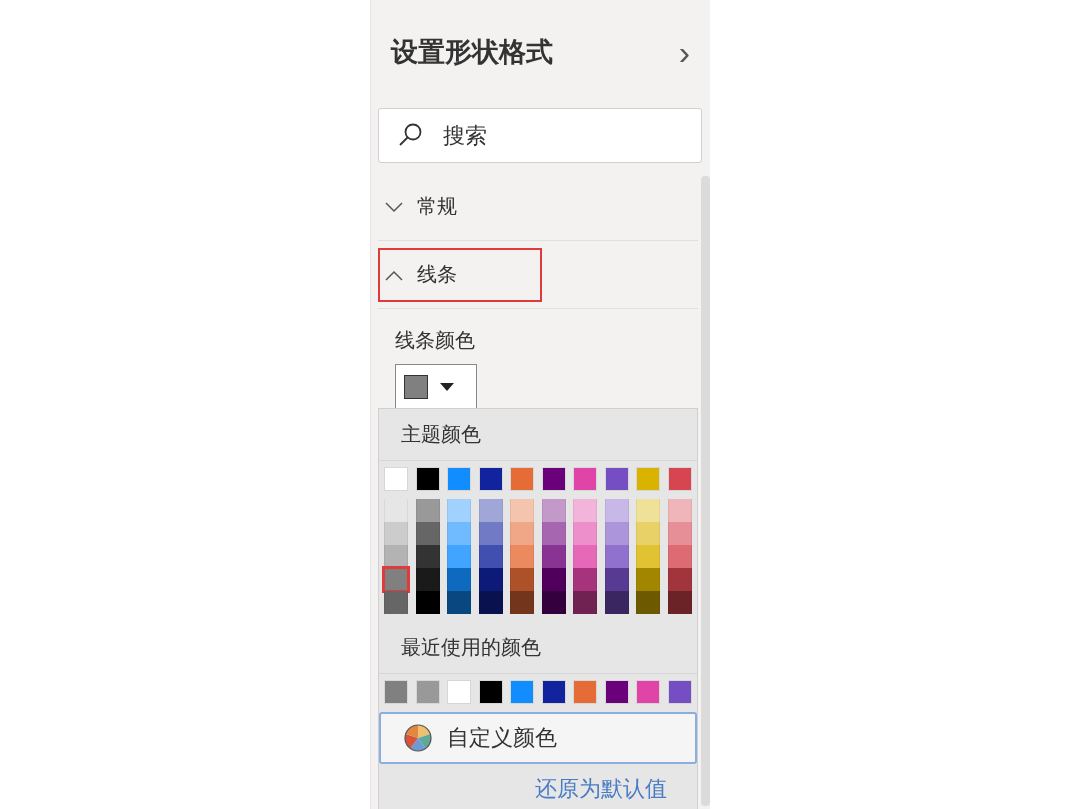  Describe the element at coordinates (418, 738) in the screenshot. I see `color-wheel-icon` at that location.